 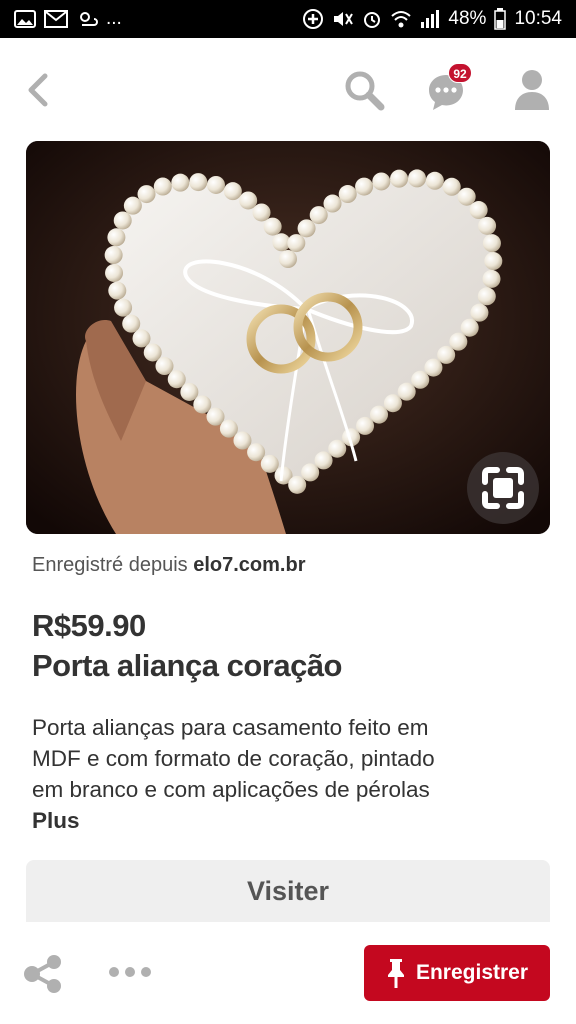 I want to click on gallery-icon, so click(x=25, y=19).